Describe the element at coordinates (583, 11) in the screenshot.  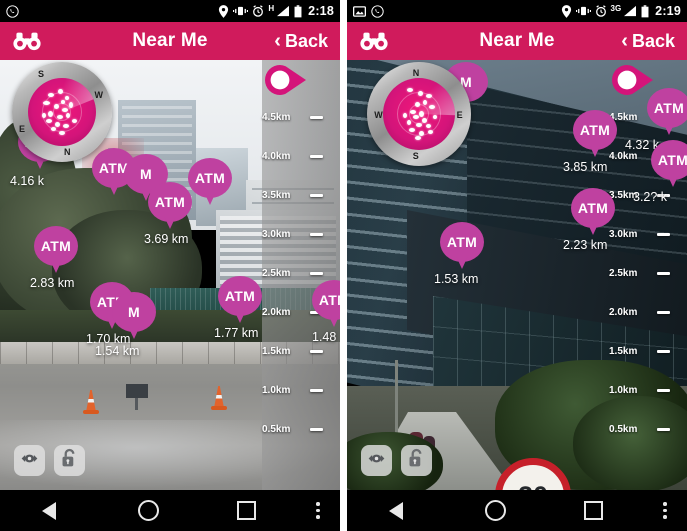
I see `vibrate-icon` at that location.